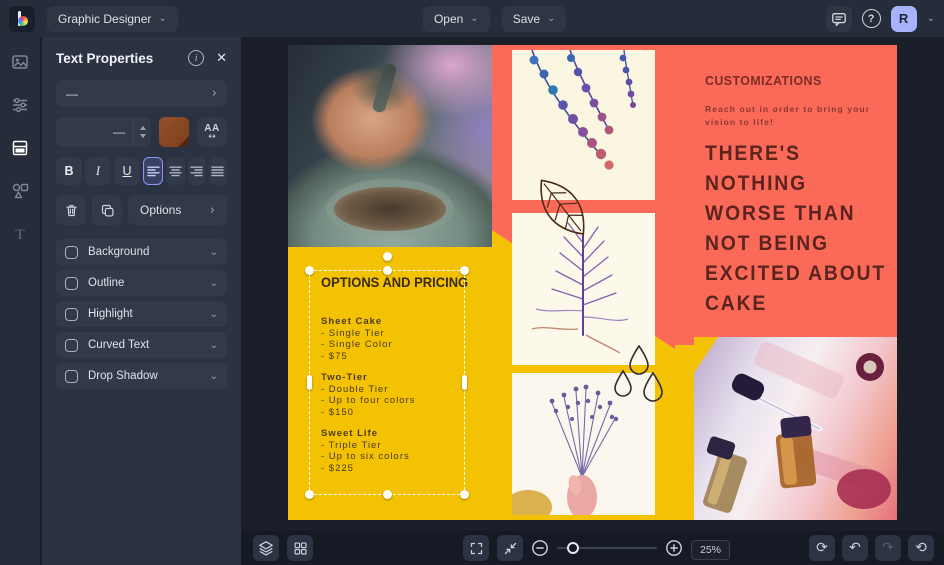 The height and width of the screenshot is (565, 944). I want to click on resize-handle-bottom-right, so click(464, 494).